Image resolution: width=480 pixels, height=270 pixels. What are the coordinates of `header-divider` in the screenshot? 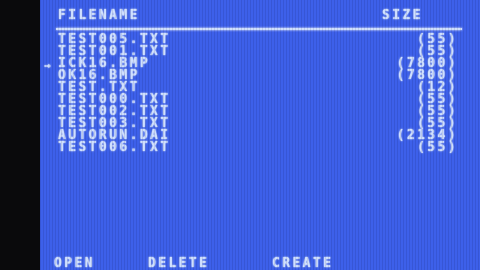 It's located at (259, 29).